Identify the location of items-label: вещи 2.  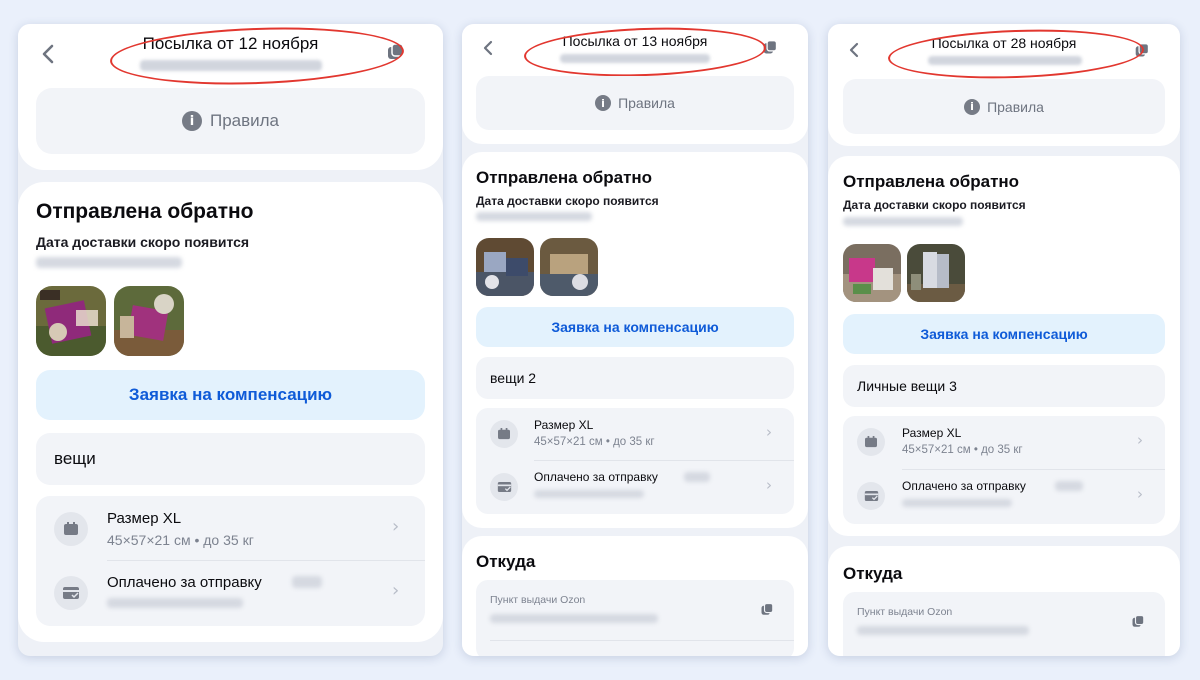
(513, 378).